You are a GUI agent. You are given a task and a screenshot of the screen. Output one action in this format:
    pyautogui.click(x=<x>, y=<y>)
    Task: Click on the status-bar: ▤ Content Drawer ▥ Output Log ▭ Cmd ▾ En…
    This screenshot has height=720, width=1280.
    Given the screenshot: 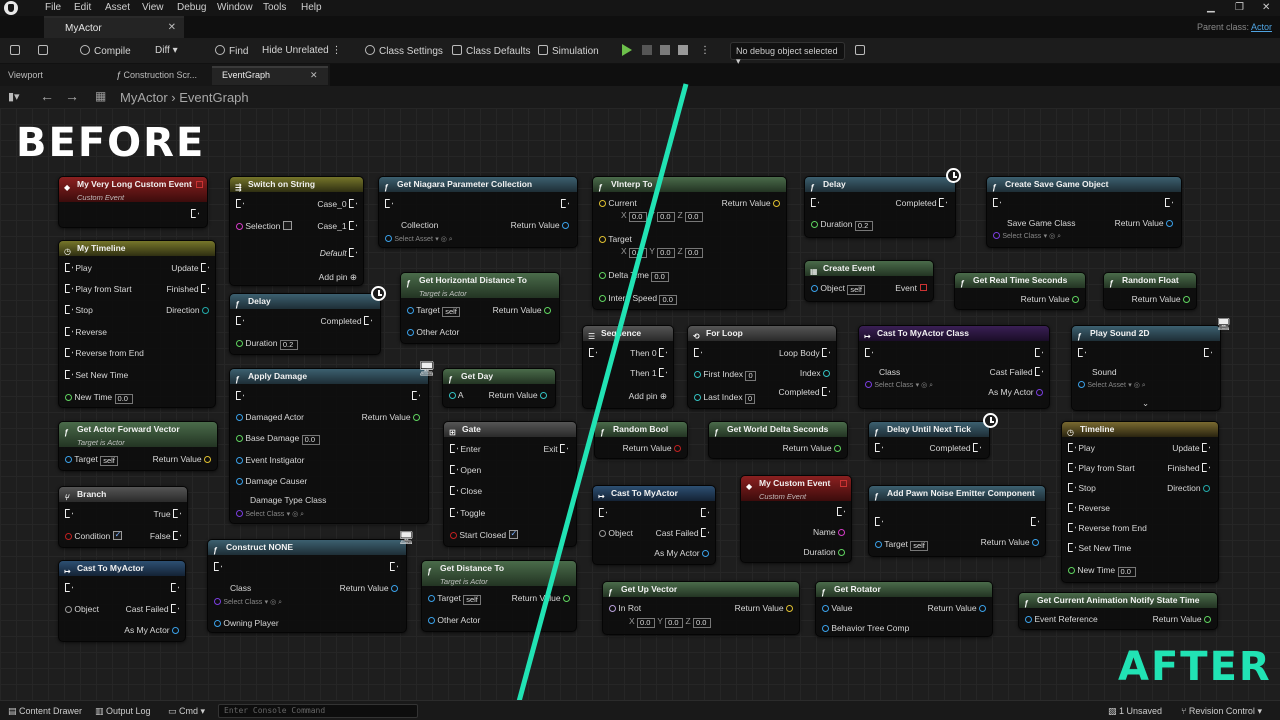 What is the action you would take?
    pyautogui.click(x=640, y=710)
    